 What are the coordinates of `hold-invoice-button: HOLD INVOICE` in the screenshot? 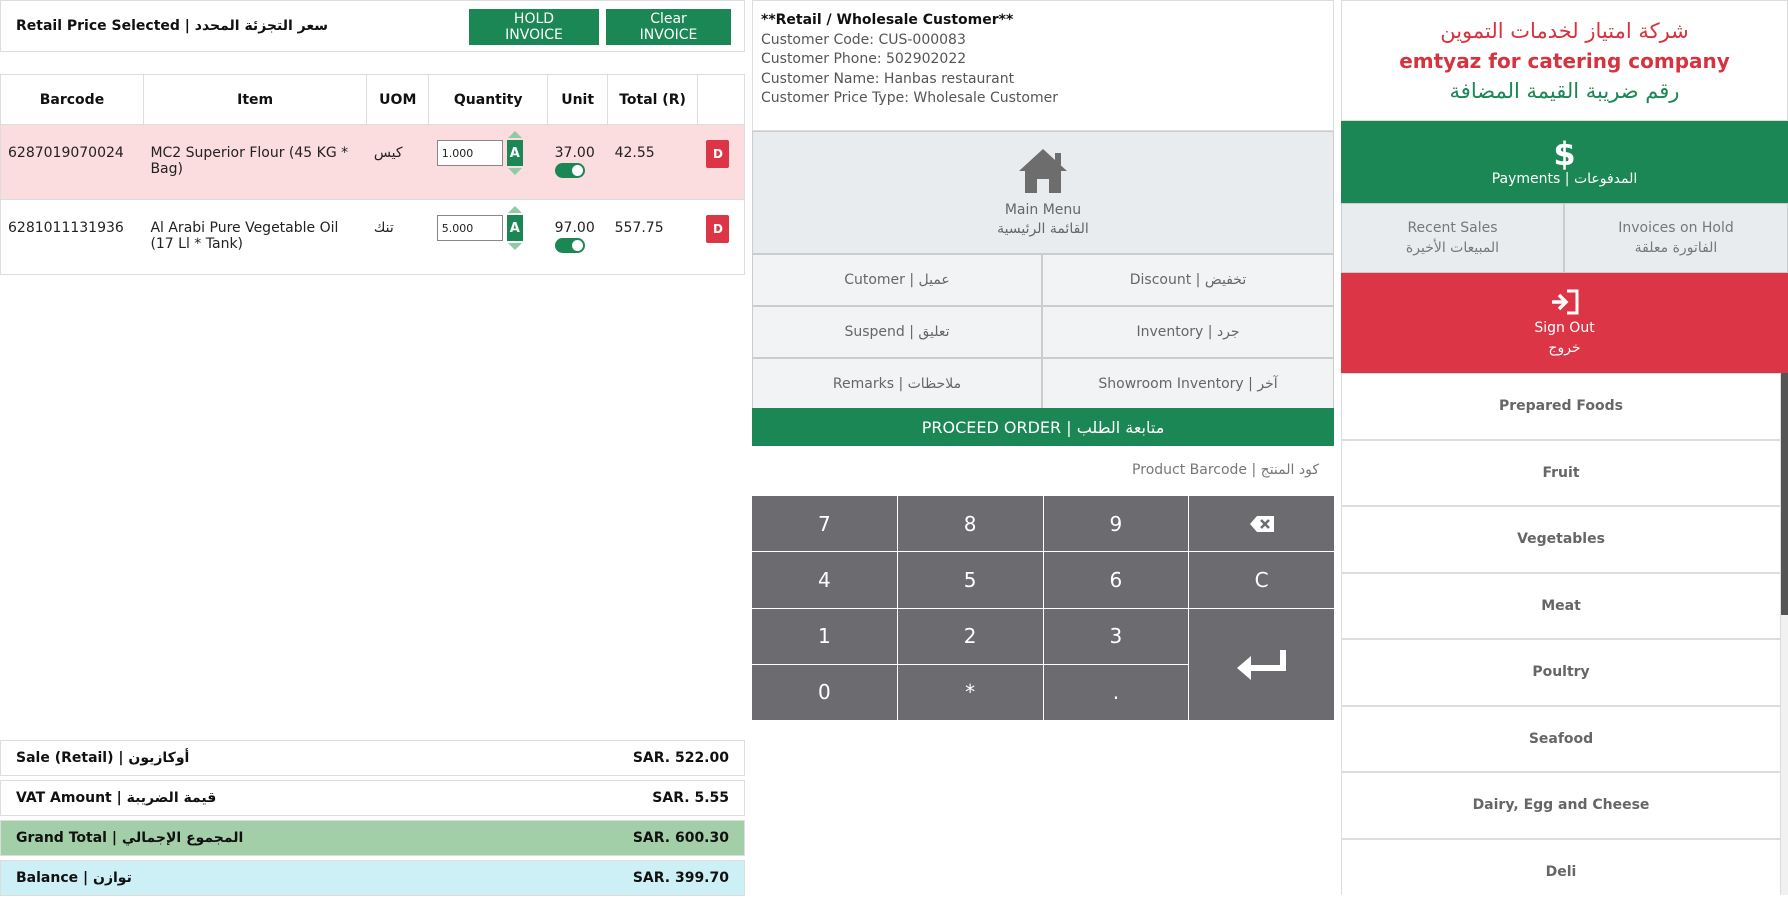 It's located at (534, 27).